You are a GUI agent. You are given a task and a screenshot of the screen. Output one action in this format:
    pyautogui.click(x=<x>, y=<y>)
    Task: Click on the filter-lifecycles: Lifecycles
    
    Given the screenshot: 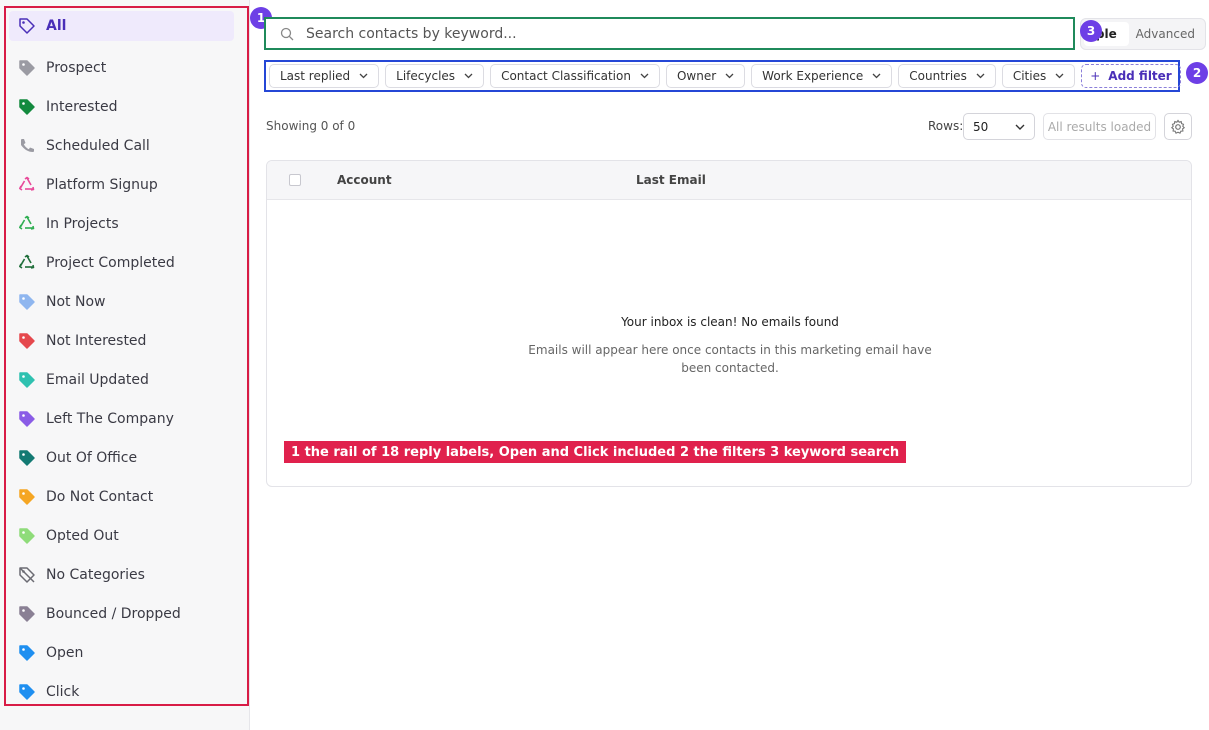 What is the action you would take?
    pyautogui.click(x=435, y=76)
    